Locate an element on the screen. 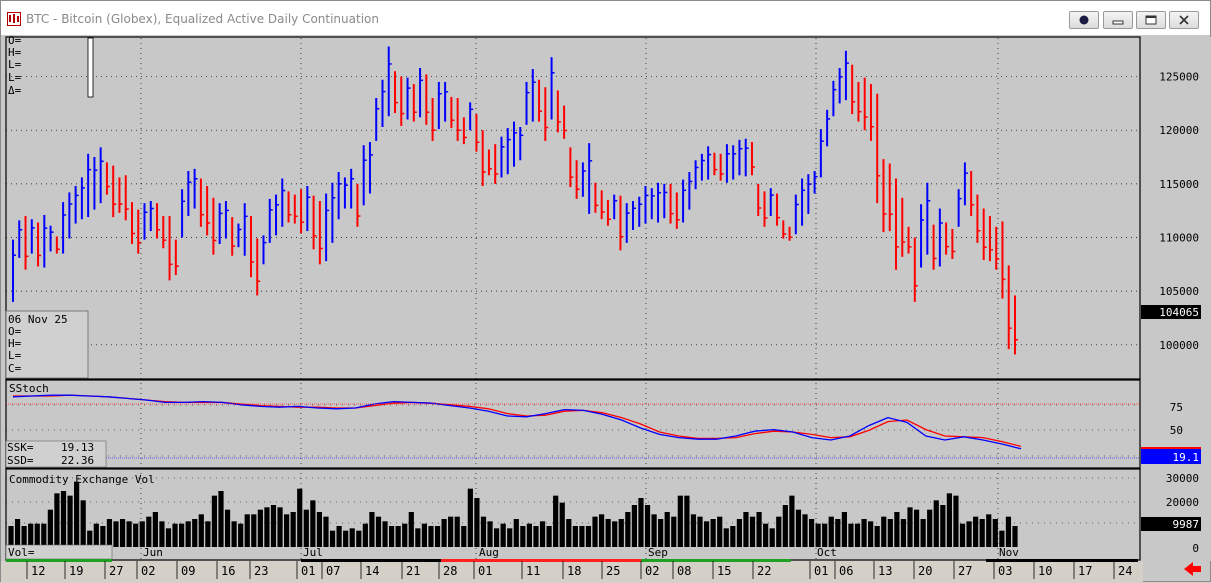 The image size is (1211, 583). volume-tick: 20000 is located at coordinates (1182, 502).